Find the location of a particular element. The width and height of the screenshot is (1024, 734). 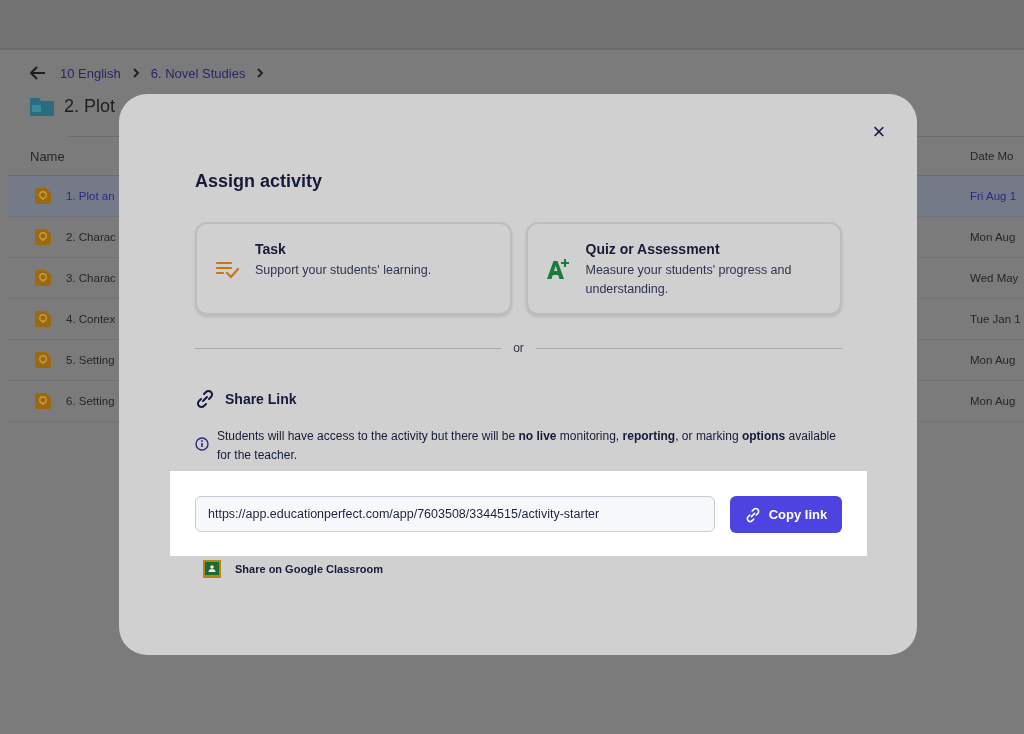

column-header: Name is located at coordinates (47, 156).